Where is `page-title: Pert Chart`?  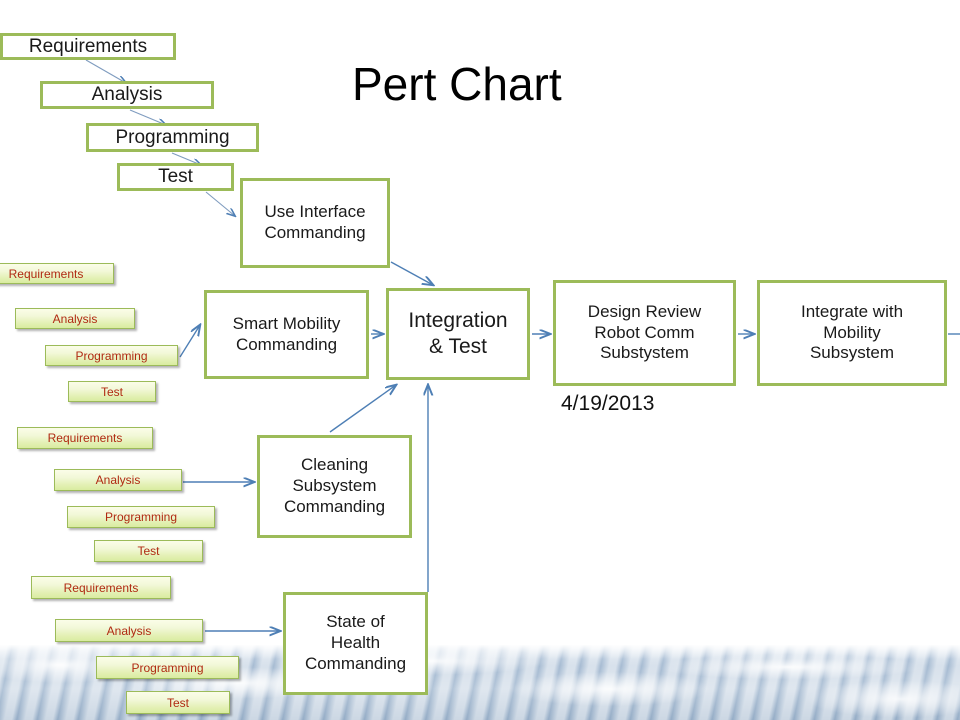
page-title: Pert Chart is located at coordinates (457, 84).